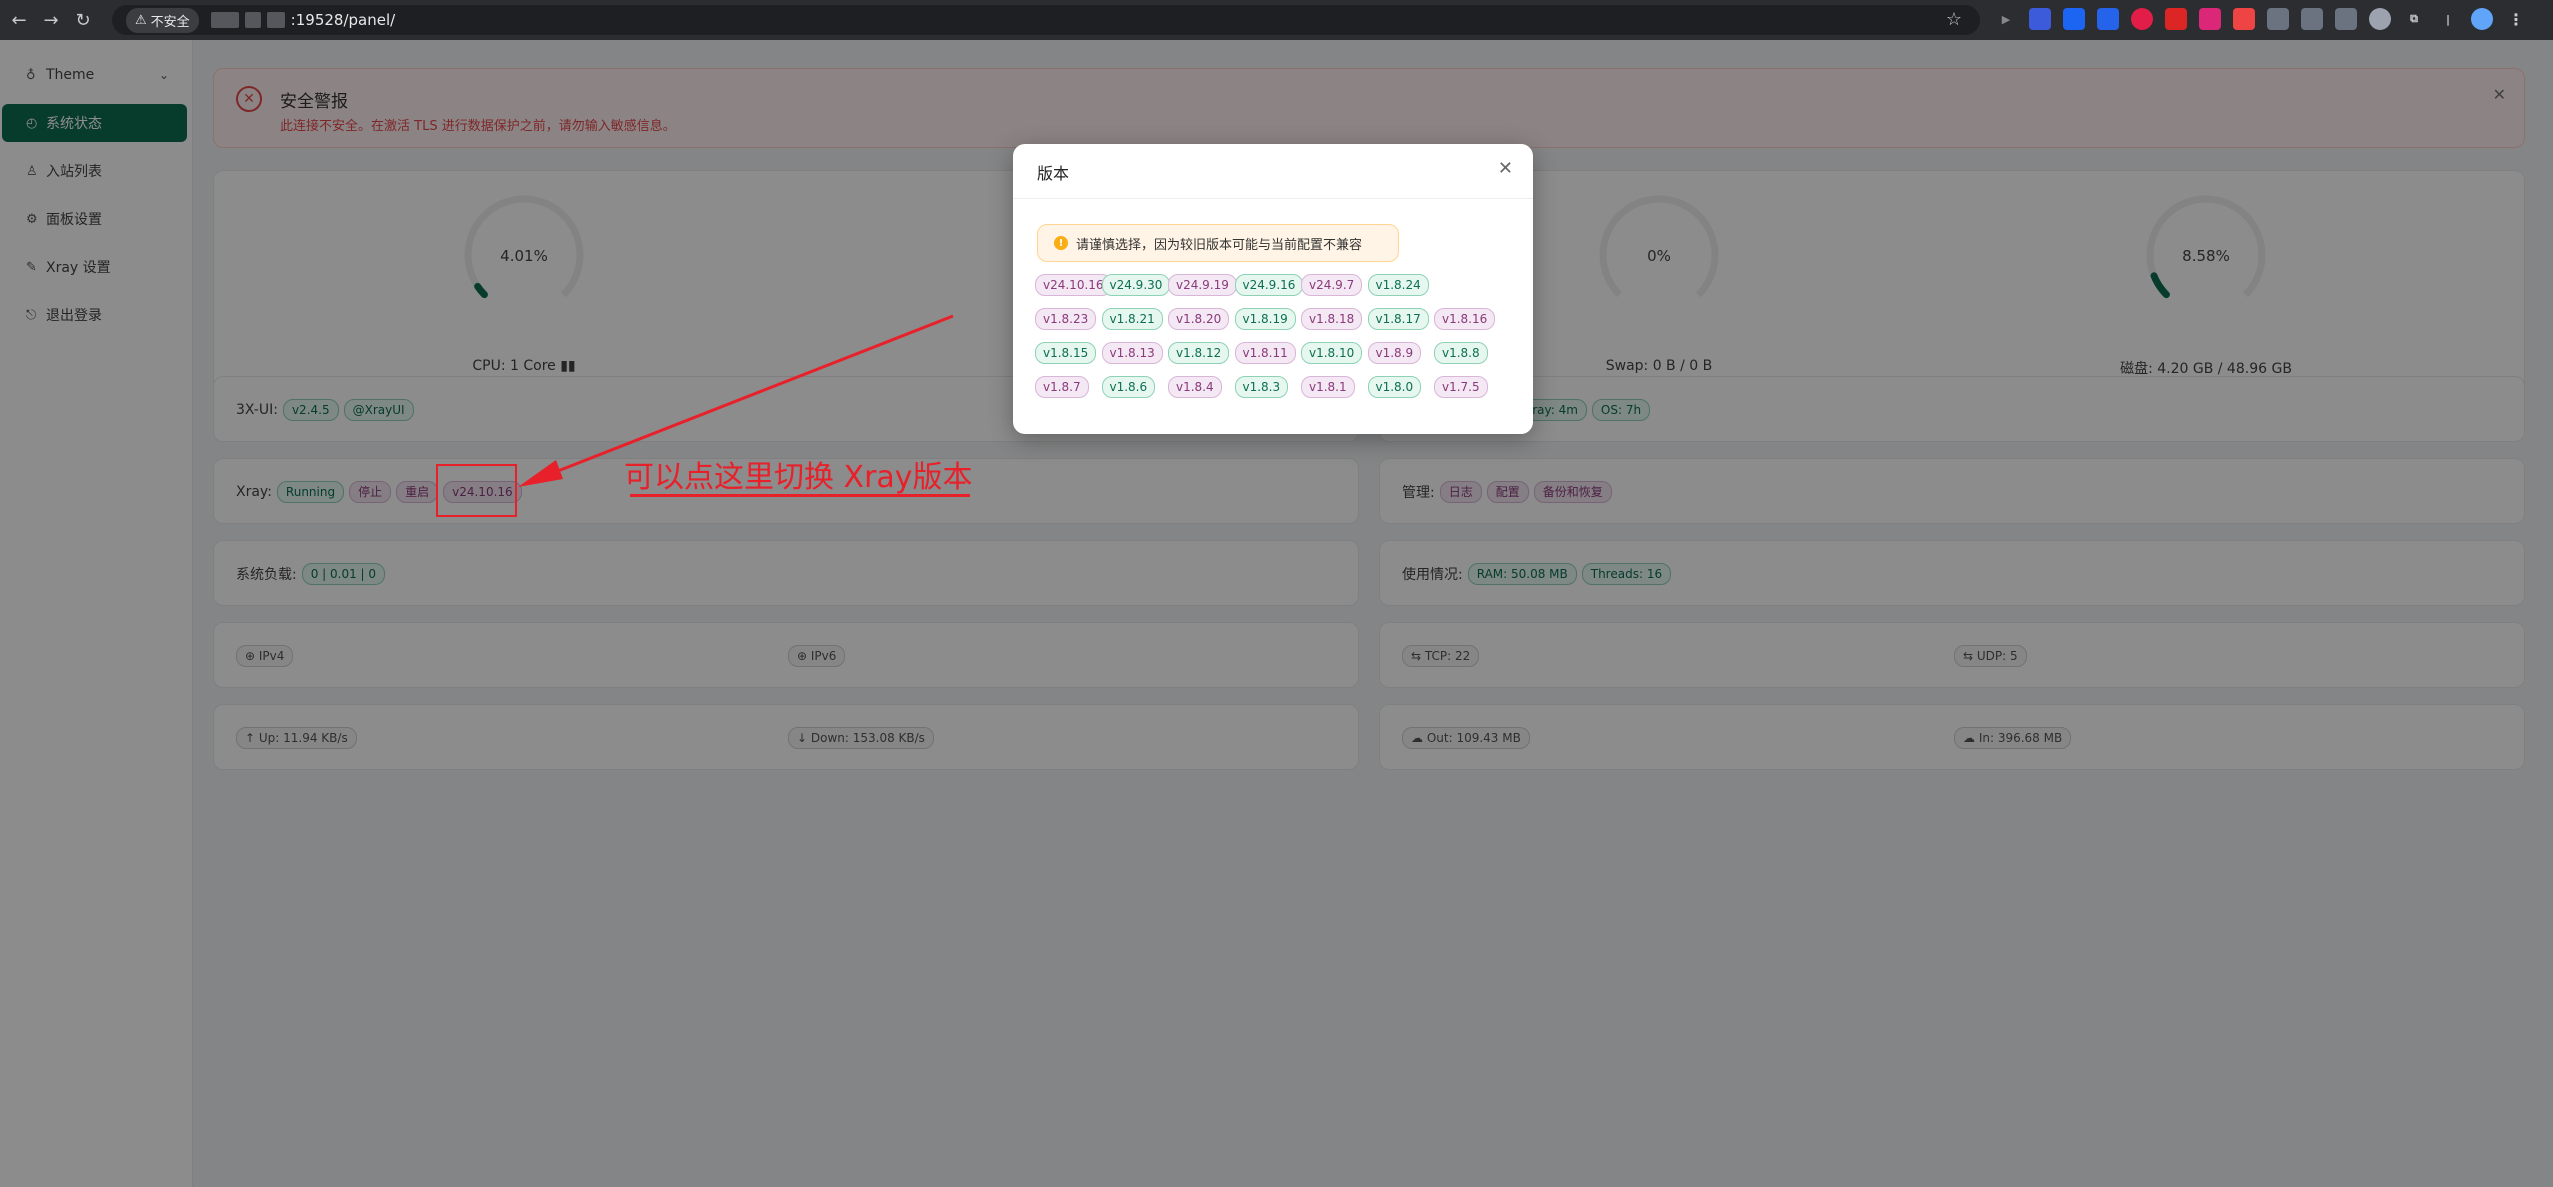  I want to click on version-option: v1.8.11, so click(1265, 353).